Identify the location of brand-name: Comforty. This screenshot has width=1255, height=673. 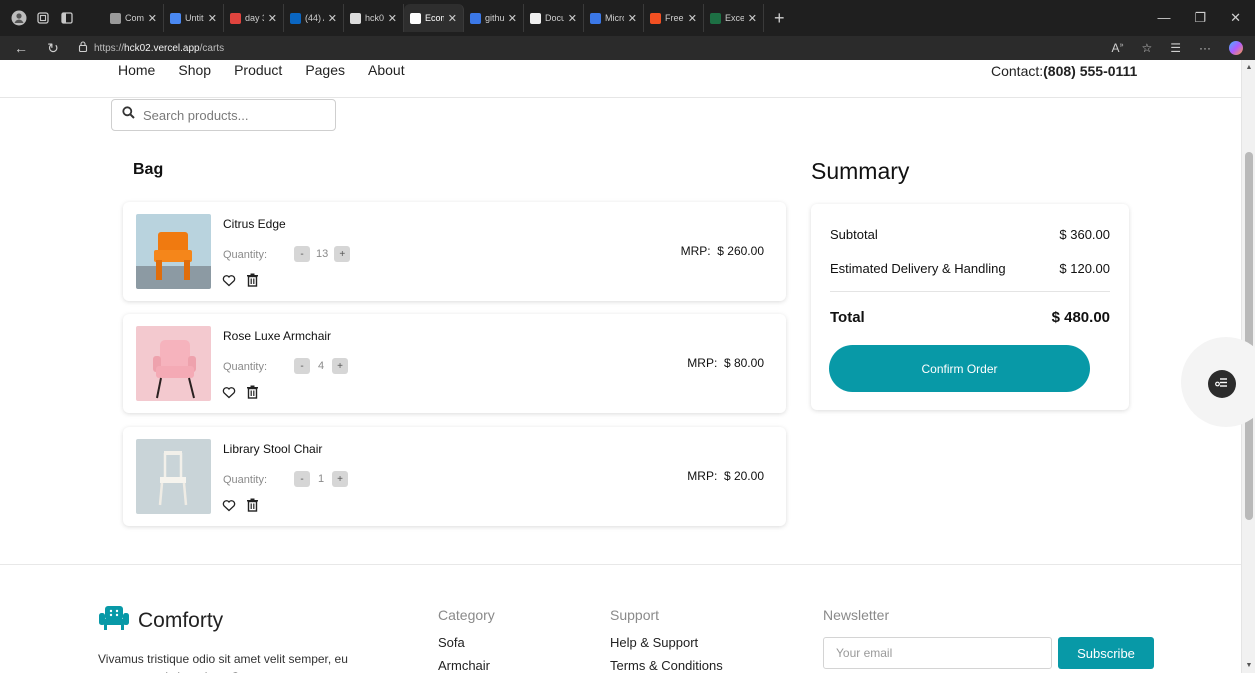
(181, 620).